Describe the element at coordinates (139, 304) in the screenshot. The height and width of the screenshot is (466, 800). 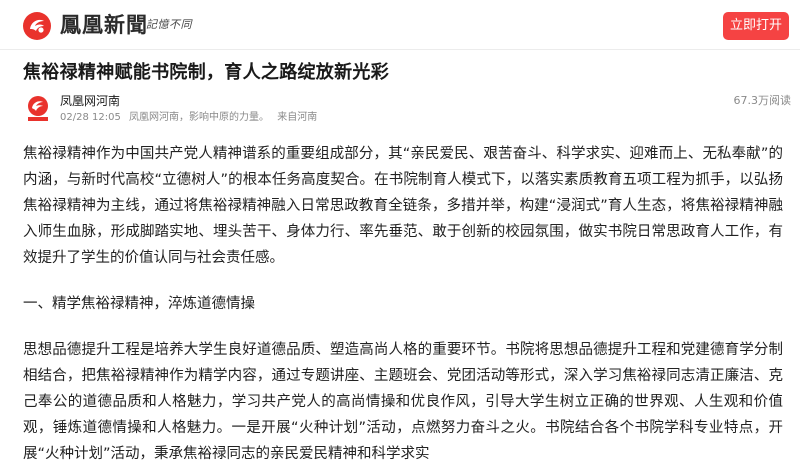
I see `section-heading: 一、精学焦裕禄精神，淬炼道德情操` at that location.